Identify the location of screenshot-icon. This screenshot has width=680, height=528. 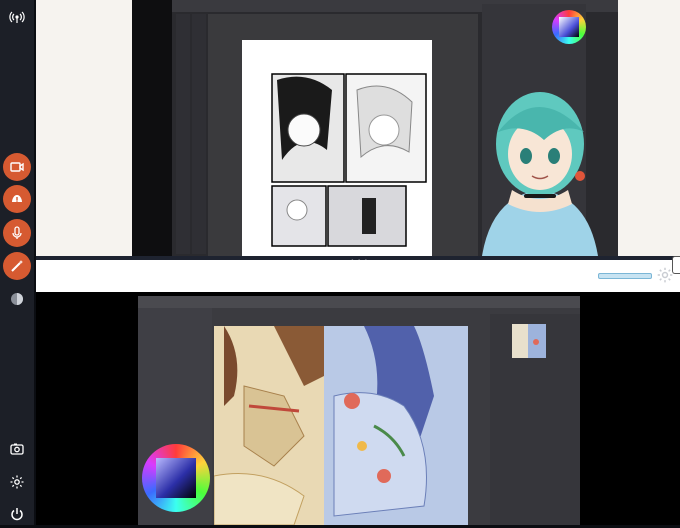
(17, 449).